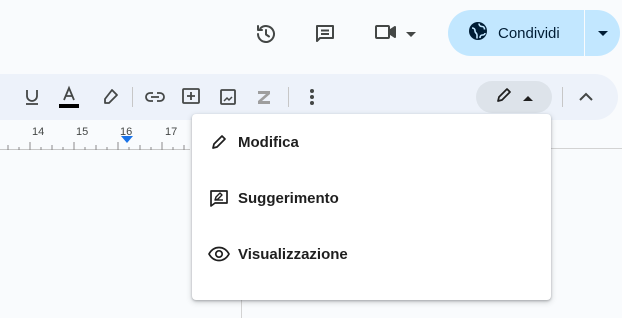 The width and height of the screenshot is (622, 318). What do you see at coordinates (371, 142) in the screenshot?
I see `menu-item-modifica: Modifica` at bounding box center [371, 142].